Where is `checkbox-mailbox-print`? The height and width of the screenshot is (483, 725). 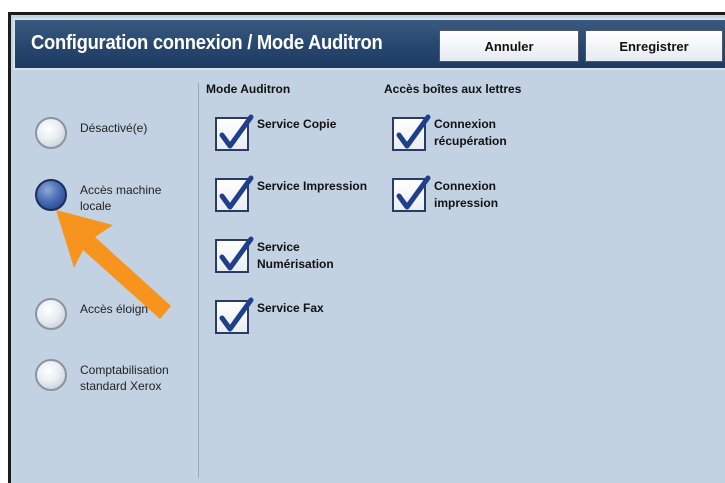 checkbox-mailbox-print is located at coordinates (411, 193).